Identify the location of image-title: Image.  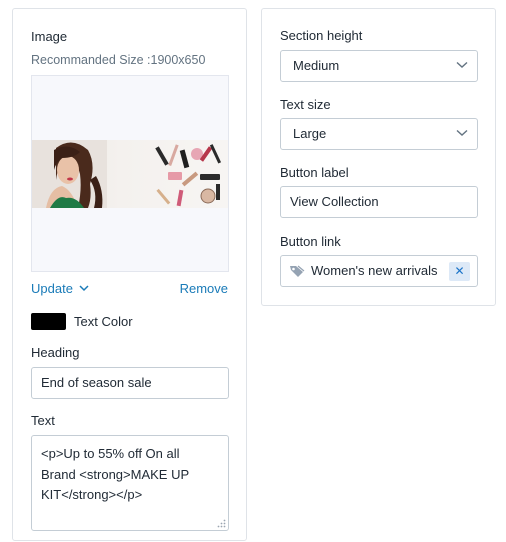
(49, 36).